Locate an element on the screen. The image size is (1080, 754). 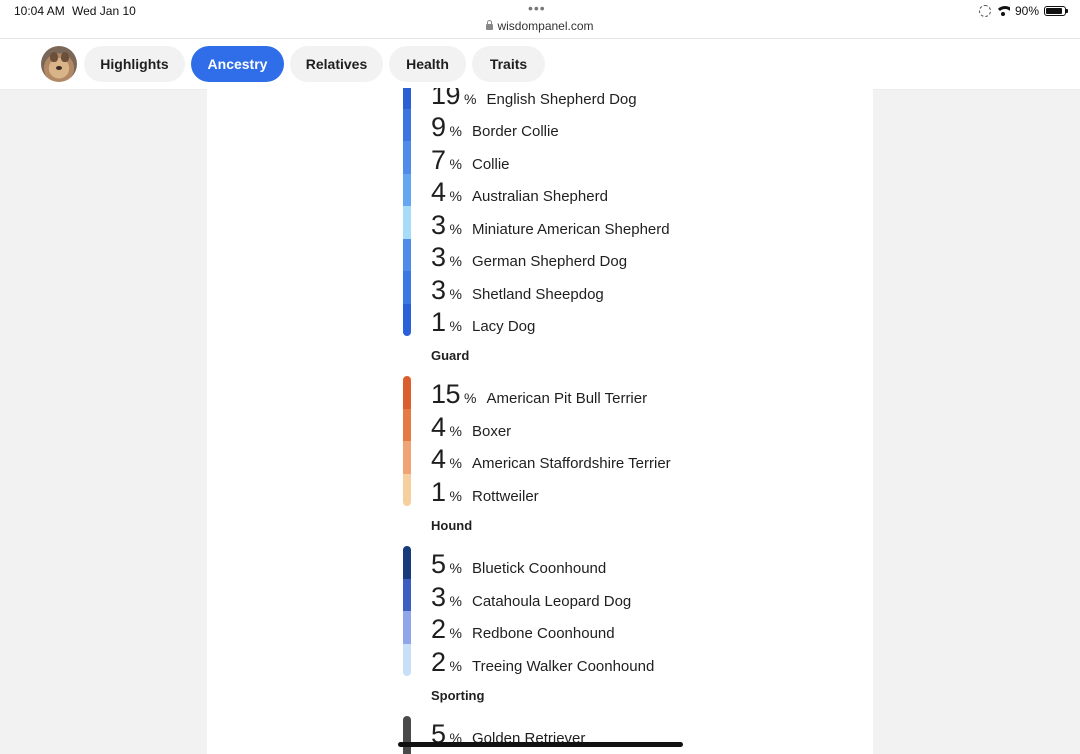
avatar is located at coordinates (59, 64).